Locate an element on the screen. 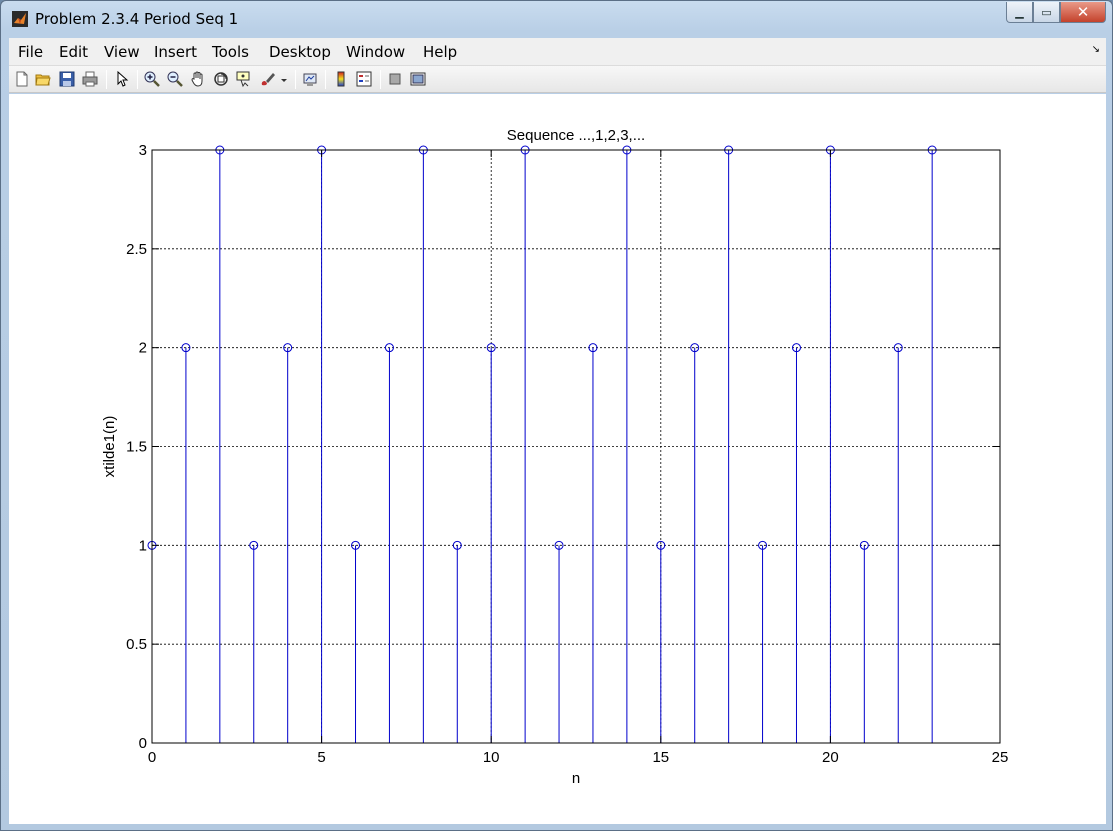 Image resolution: width=1113 pixels, height=831 pixels. zoom-in-icon is located at coordinates (152, 79).